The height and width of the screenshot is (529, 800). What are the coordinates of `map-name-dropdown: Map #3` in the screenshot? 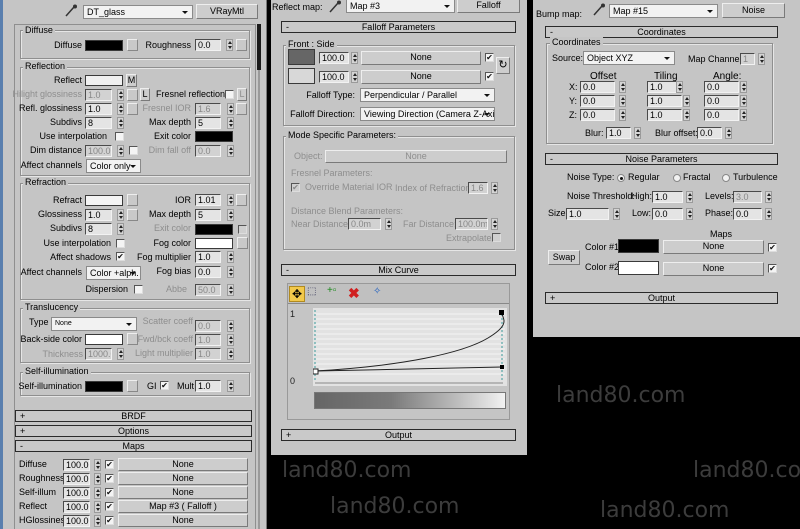 It's located at (400, 6).